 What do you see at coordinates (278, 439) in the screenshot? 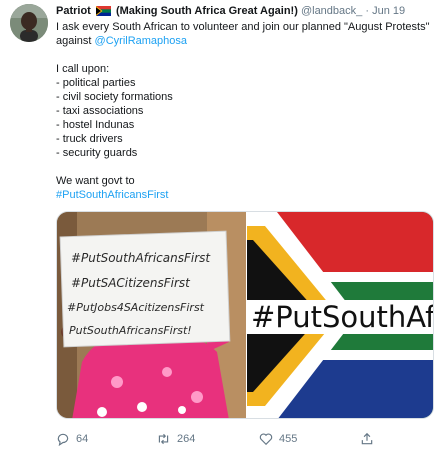
I see `like-button: 455` at bounding box center [278, 439].